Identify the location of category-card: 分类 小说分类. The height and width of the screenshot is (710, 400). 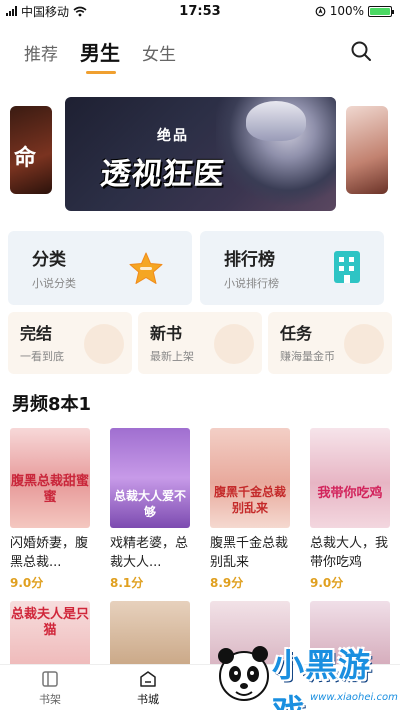
(100, 268).